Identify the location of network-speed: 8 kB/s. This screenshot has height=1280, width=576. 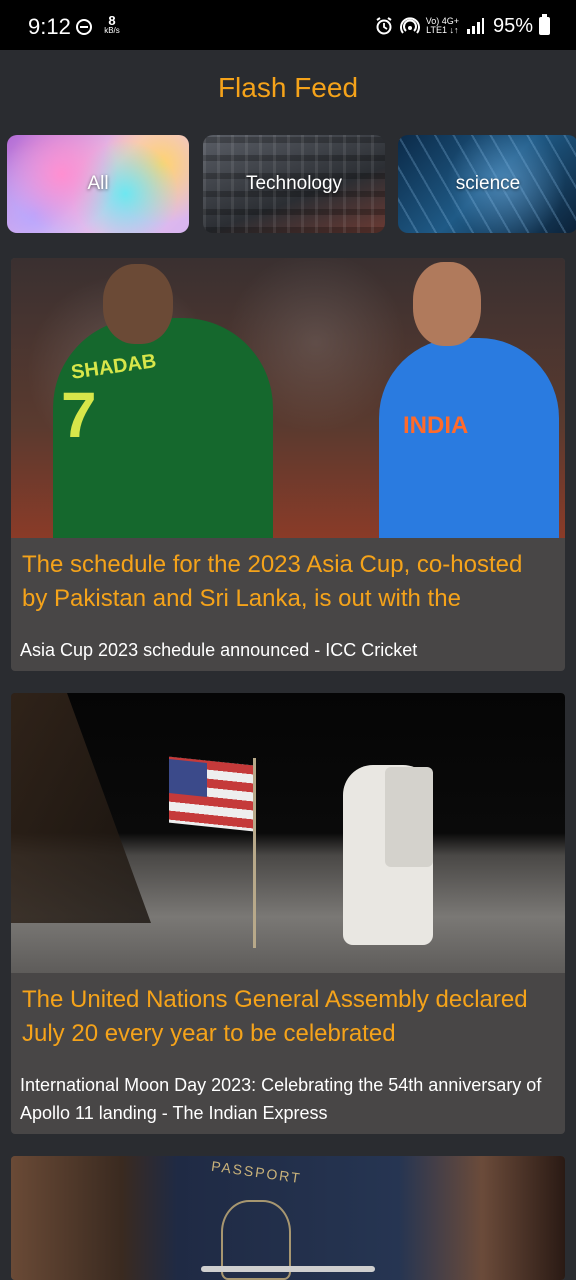
(112, 24).